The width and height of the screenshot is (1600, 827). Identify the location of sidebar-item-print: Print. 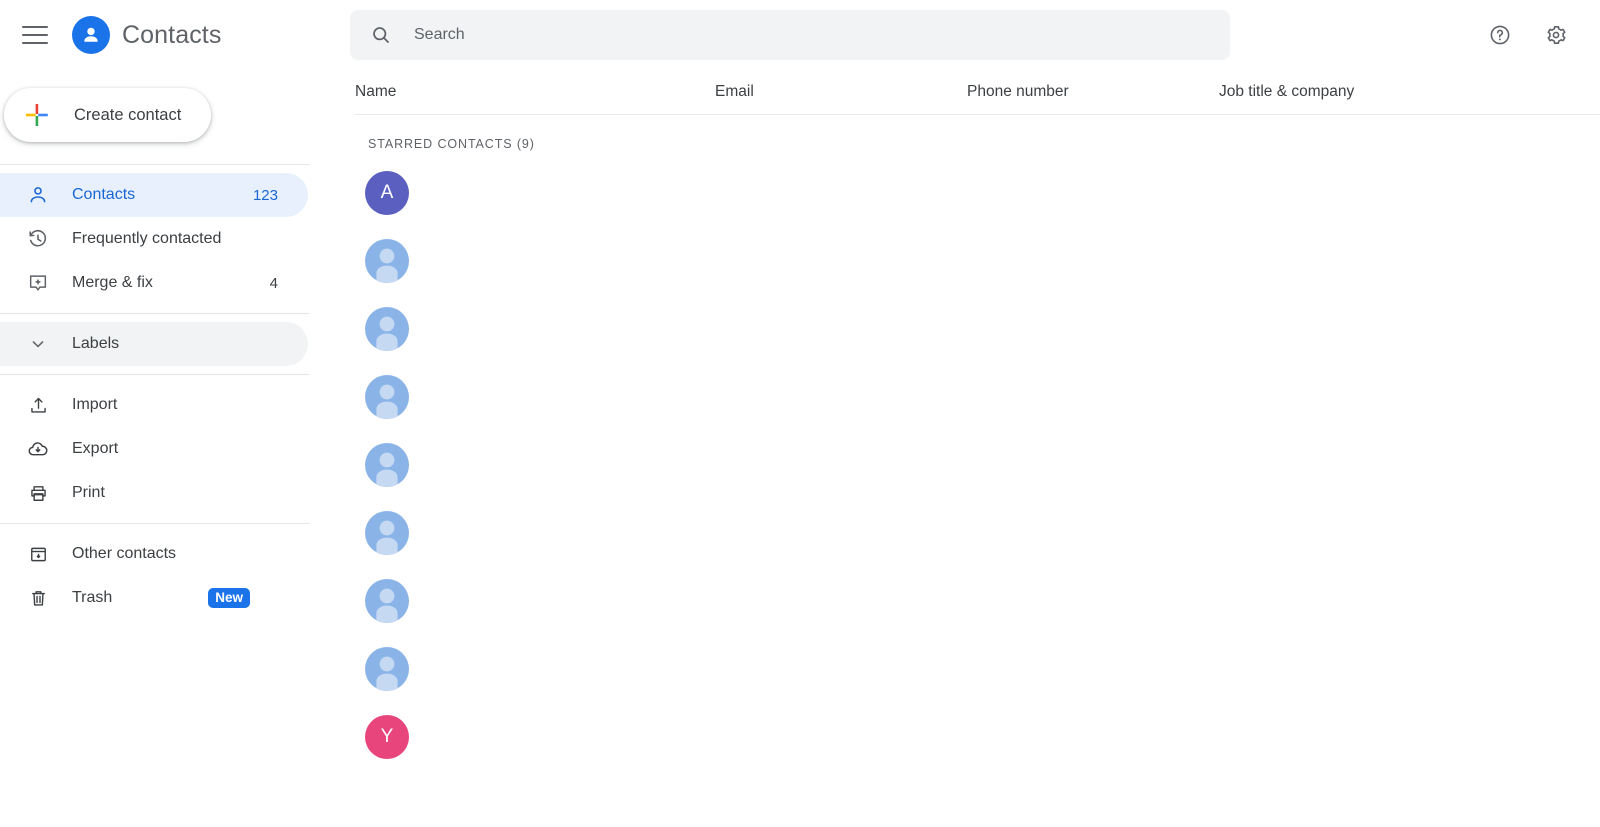
(154, 493).